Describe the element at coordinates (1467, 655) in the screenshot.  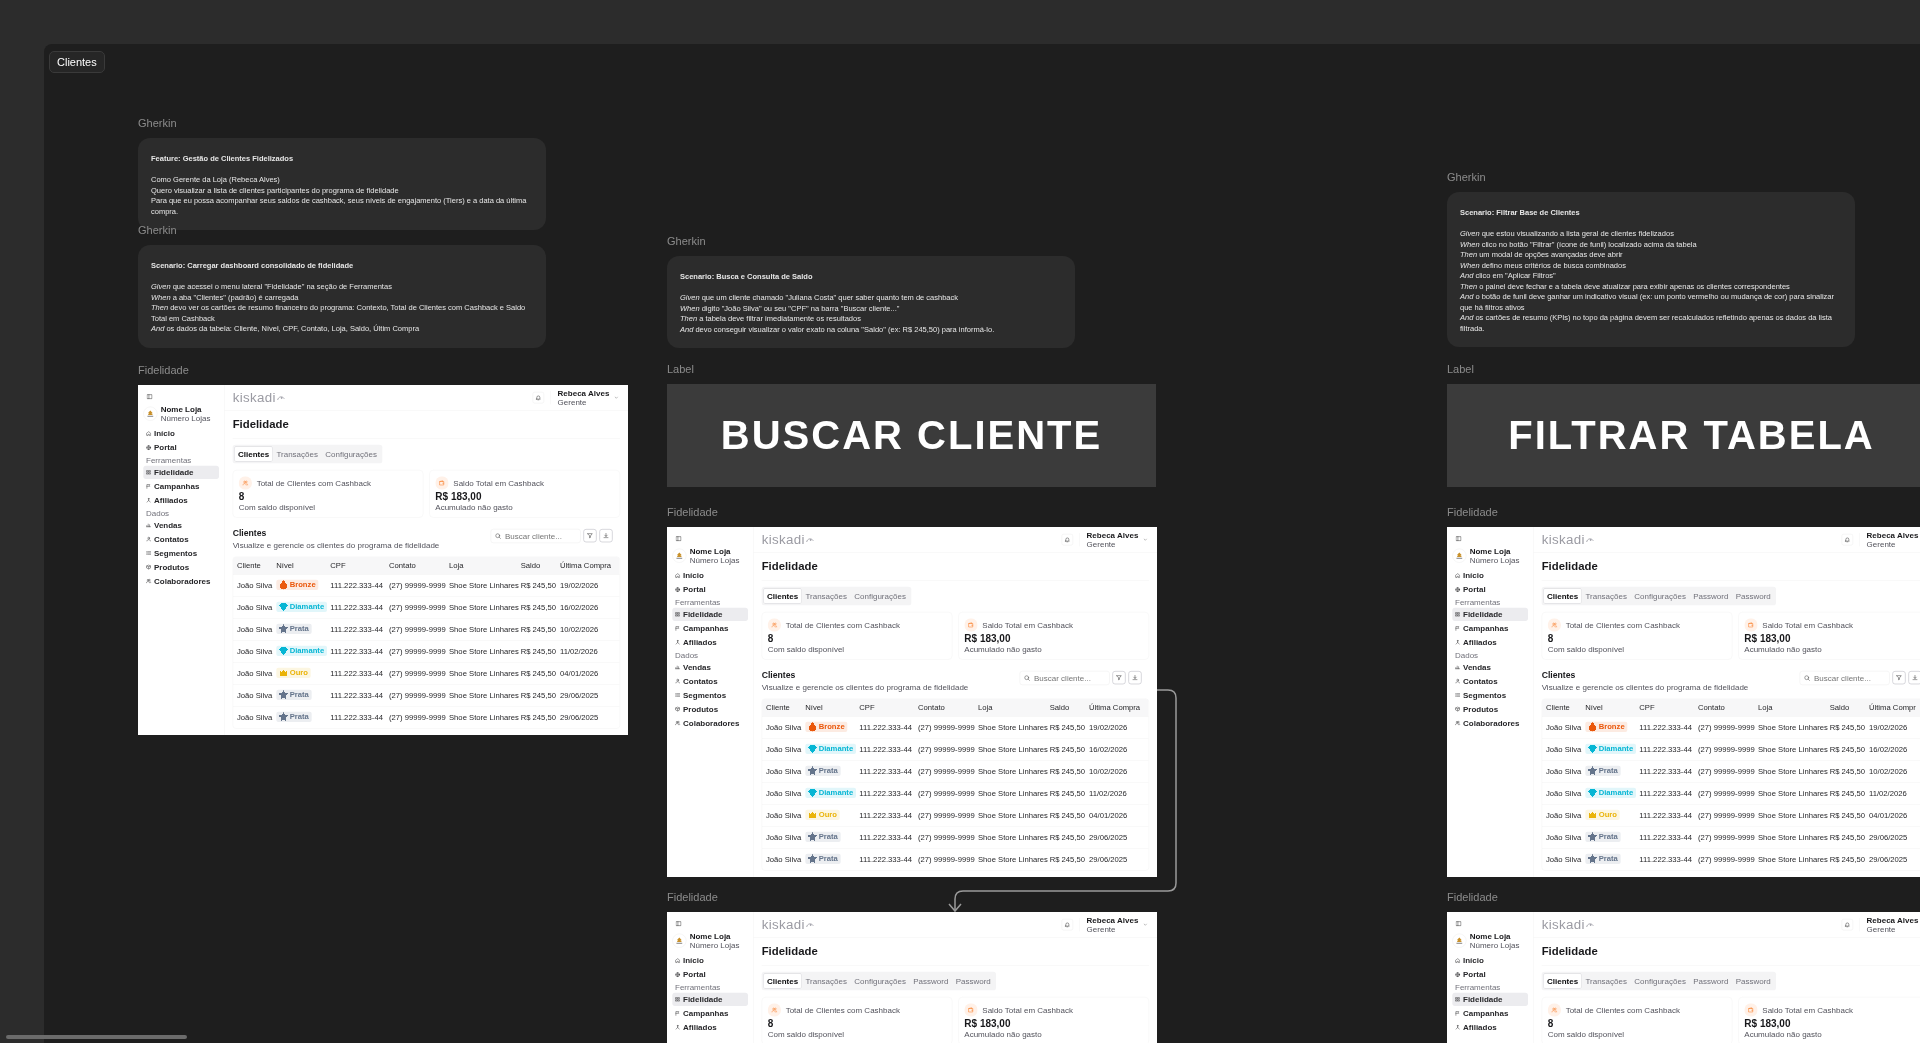
I see `section-title: Dados` at that location.